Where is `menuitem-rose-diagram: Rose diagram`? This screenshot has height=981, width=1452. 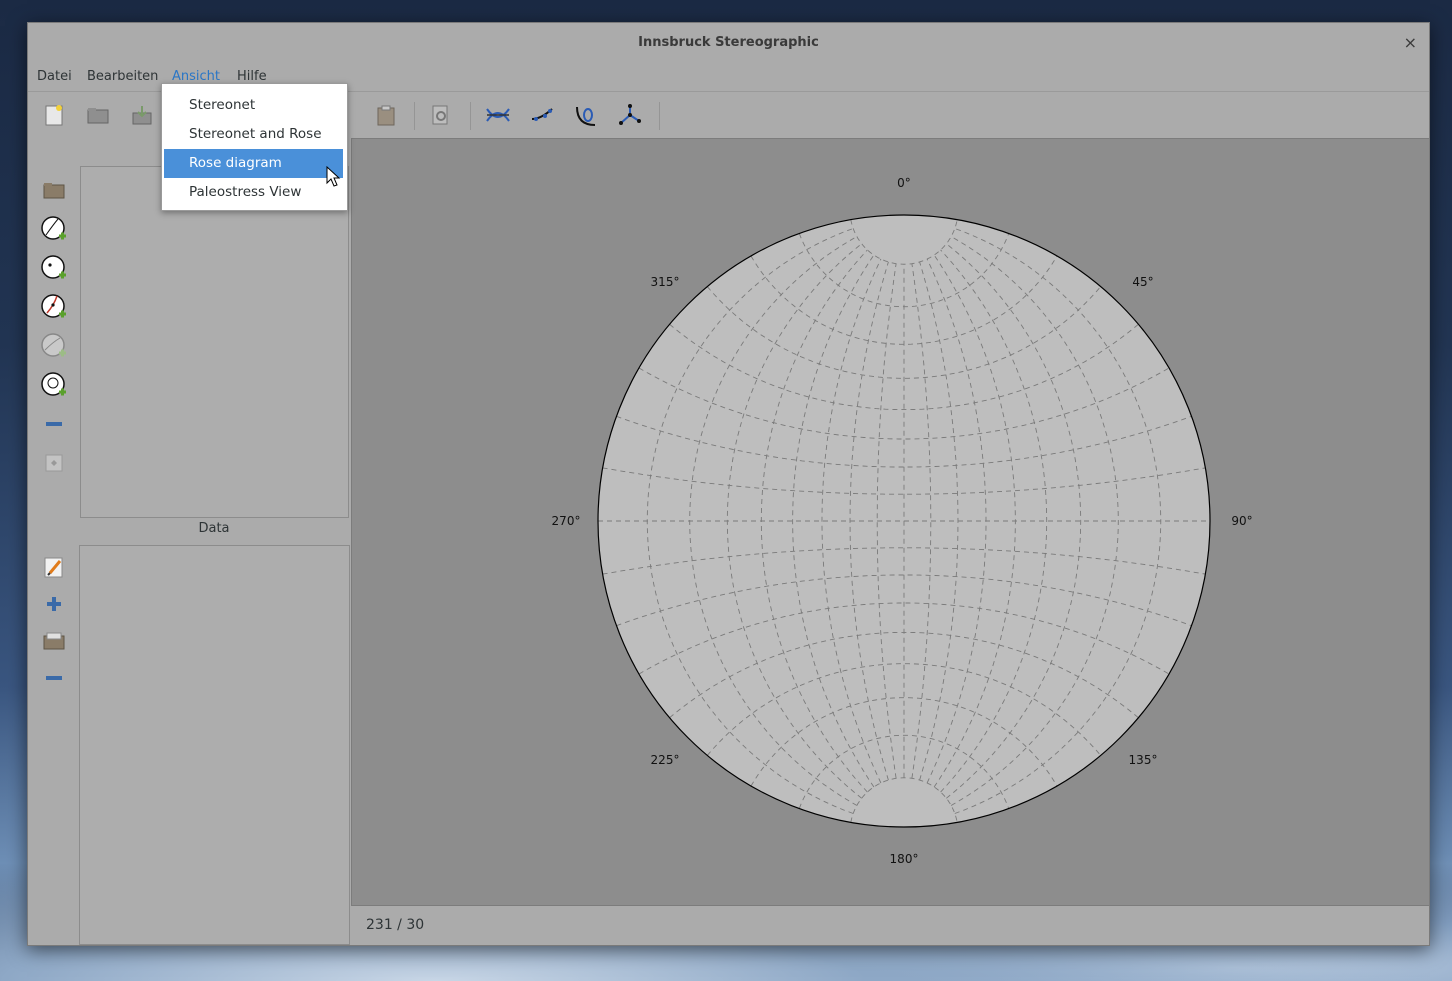 menuitem-rose-diagram: Rose diagram is located at coordinates (253, 163).